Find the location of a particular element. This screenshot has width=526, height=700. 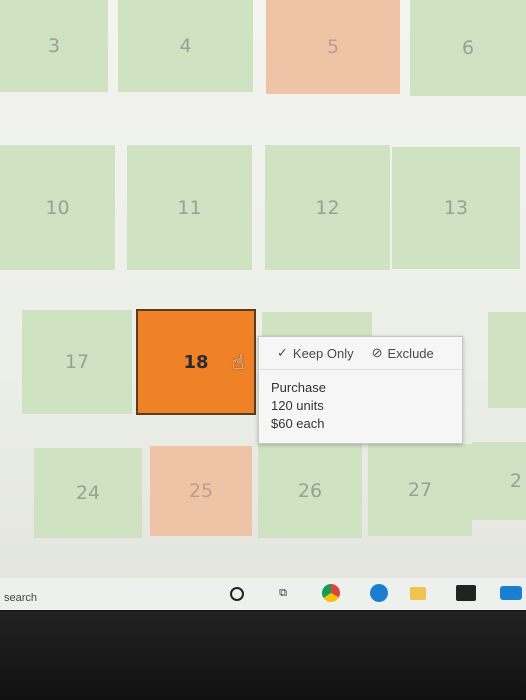

calendar-day-13: 13 is located at coordinates (456, 208).